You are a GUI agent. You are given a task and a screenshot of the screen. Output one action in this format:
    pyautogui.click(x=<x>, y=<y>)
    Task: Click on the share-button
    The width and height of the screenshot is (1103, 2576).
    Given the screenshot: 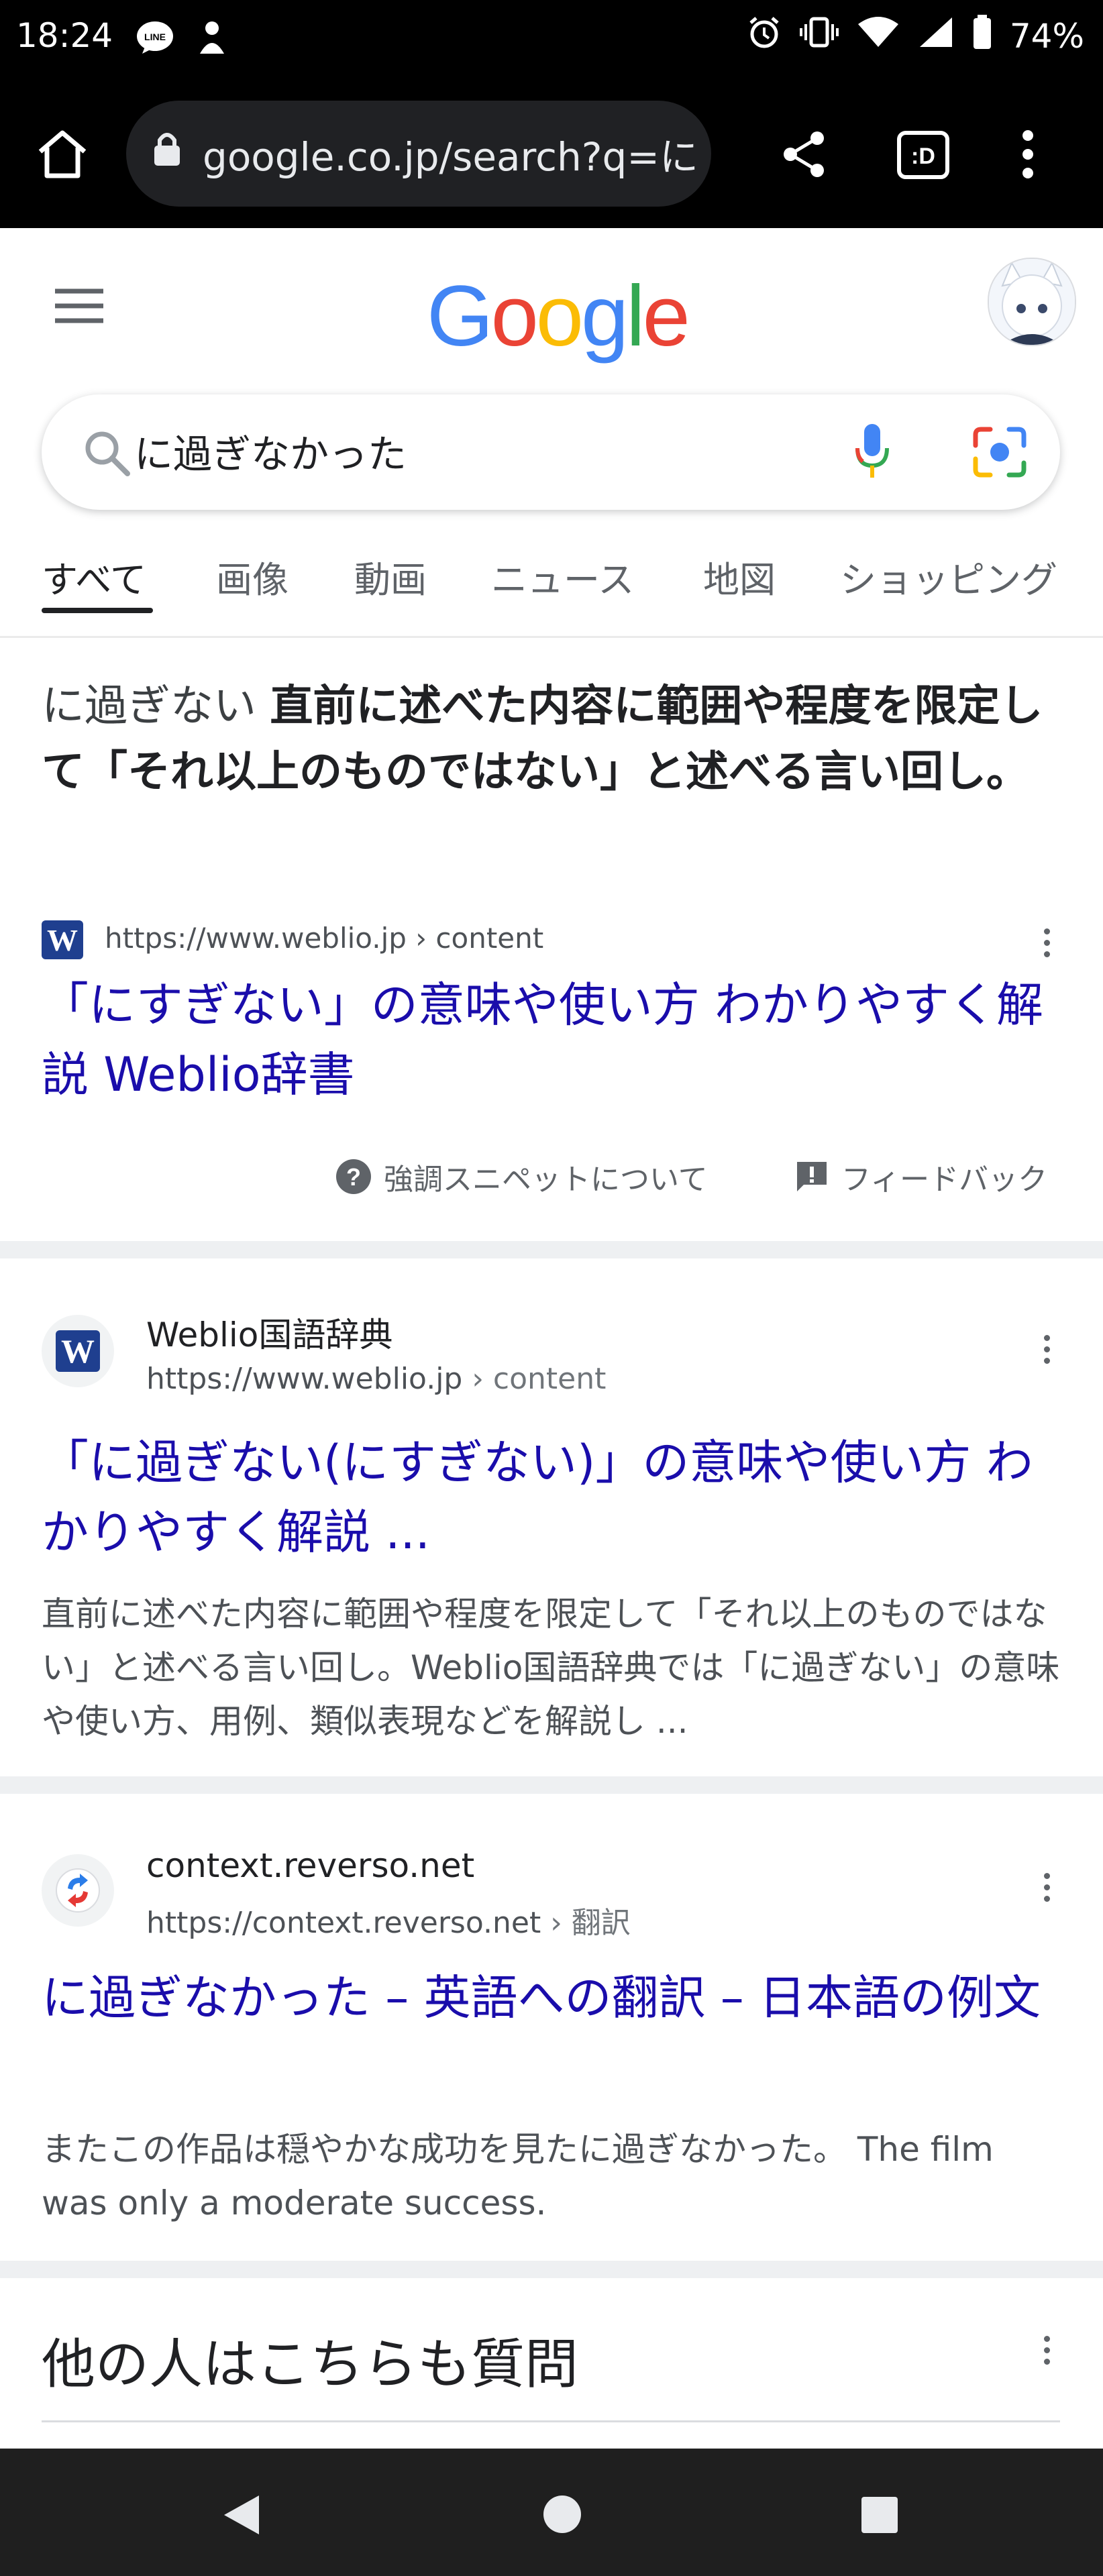 What is the action you would take?
    pyautogui.click(x=803, y=155)
    